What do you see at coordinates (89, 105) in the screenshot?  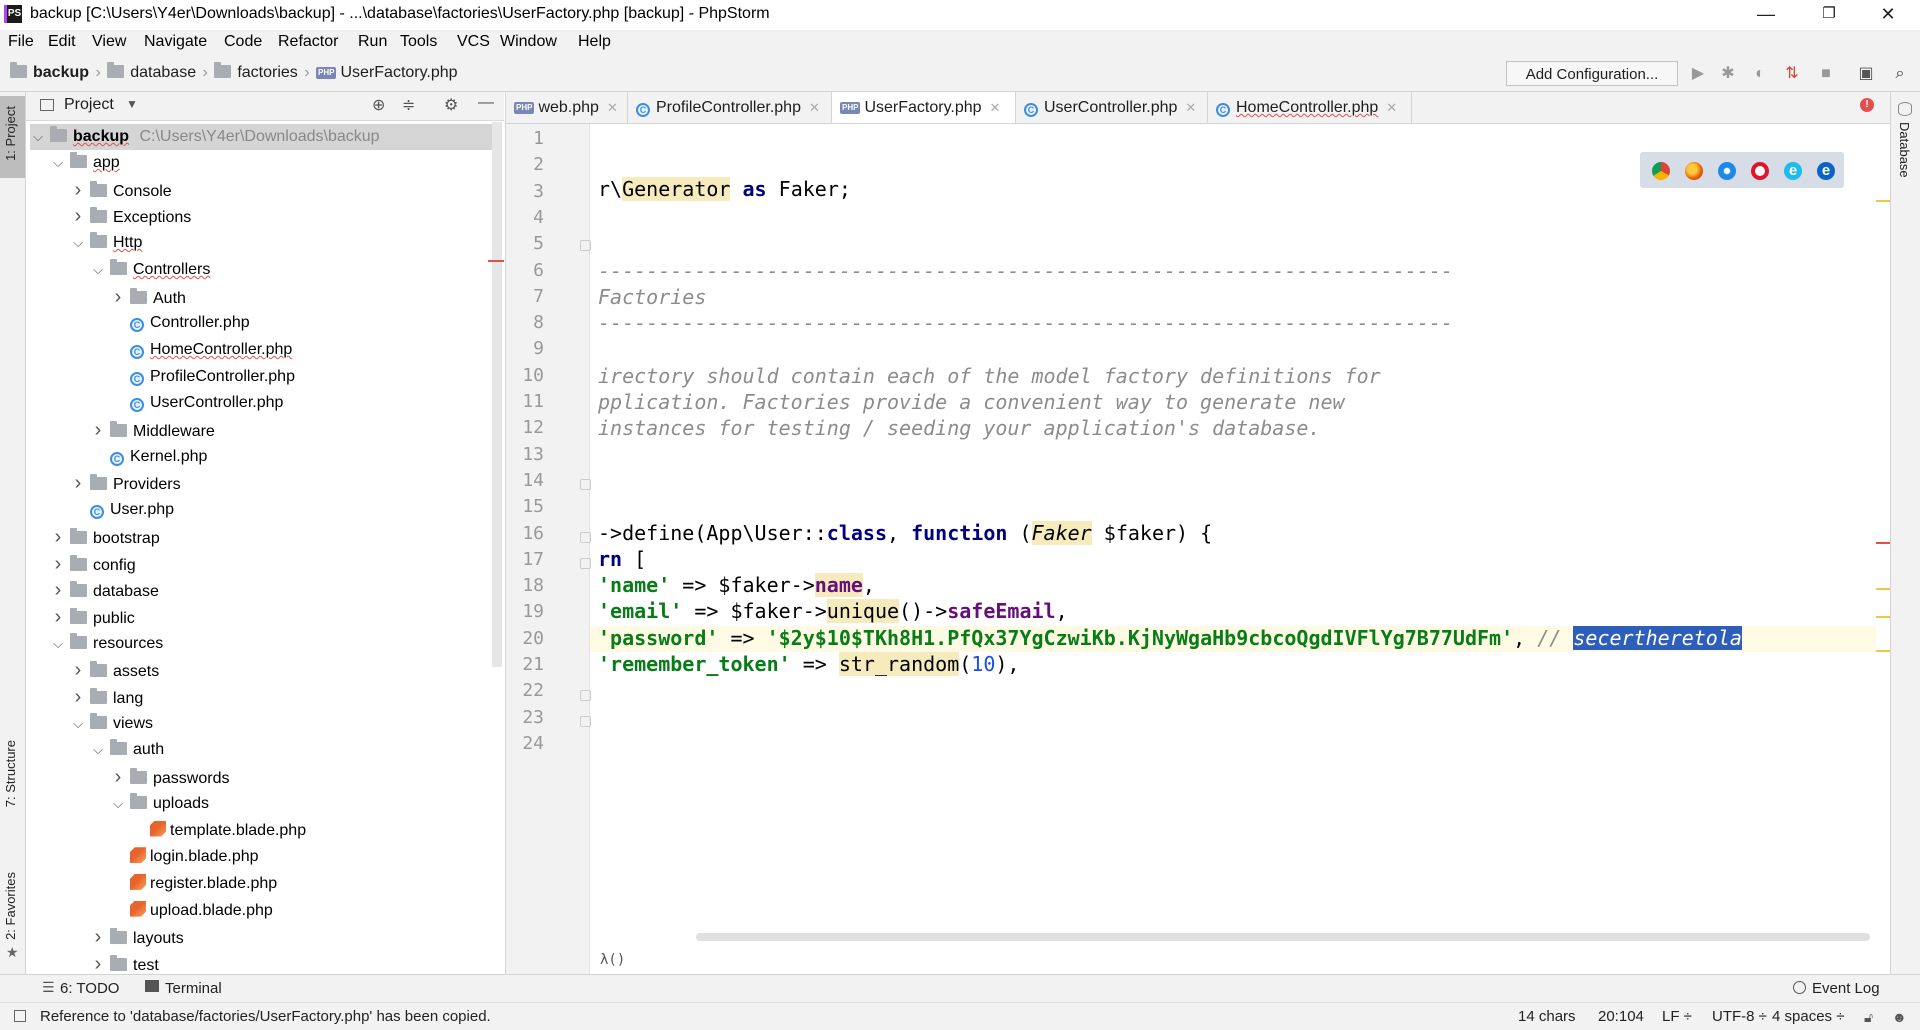 I see `project-panel-title: Project` at bounding box center [89, 105].